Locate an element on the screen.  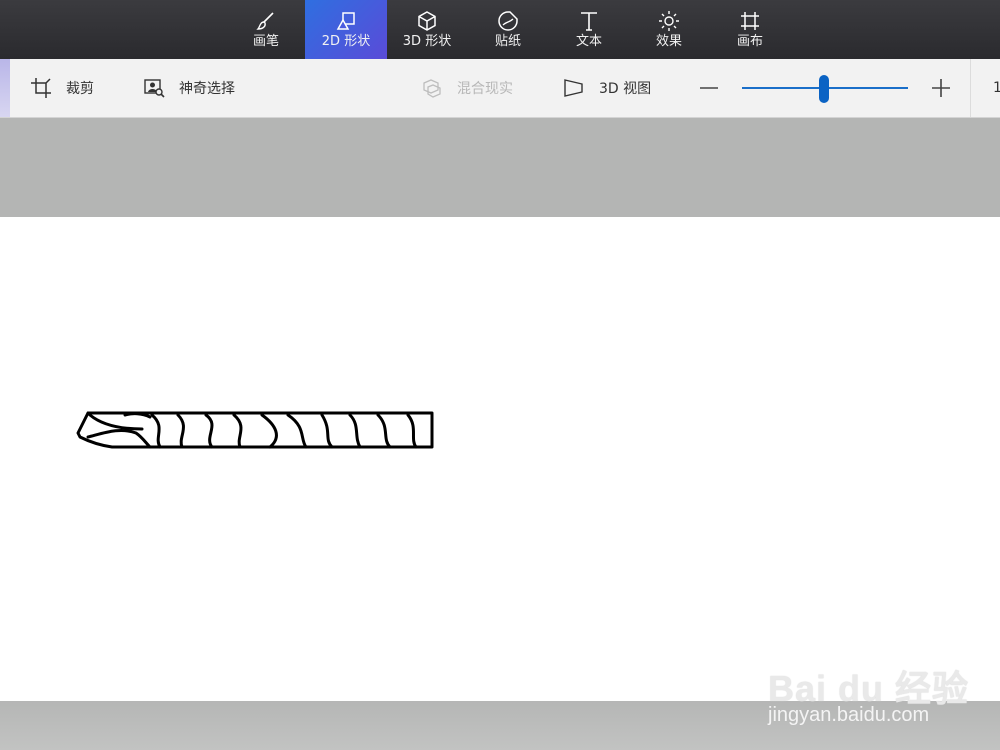
zoom-slider-thumb is located at coordinates (824, 89).